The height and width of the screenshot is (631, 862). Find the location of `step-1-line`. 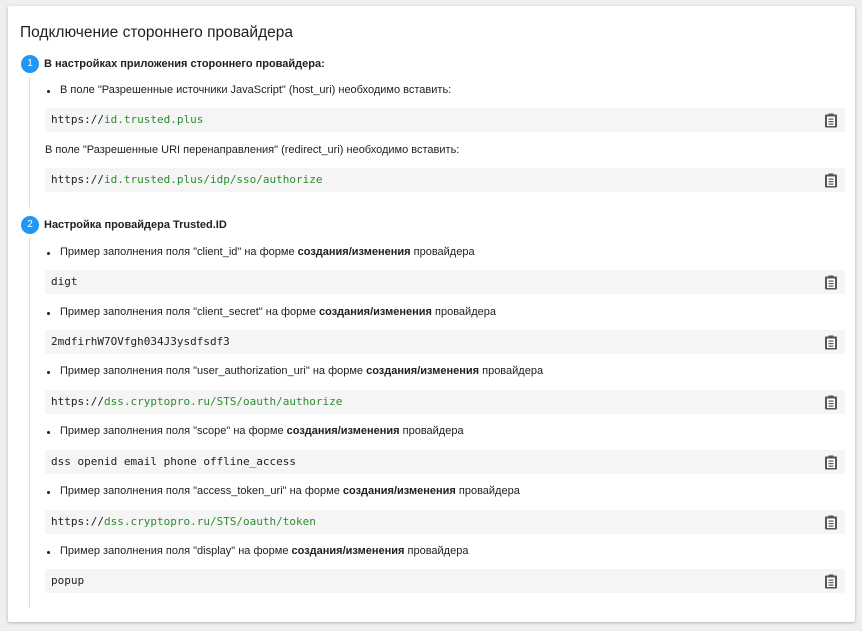

step-1-line is located at coordinates (29, 142).